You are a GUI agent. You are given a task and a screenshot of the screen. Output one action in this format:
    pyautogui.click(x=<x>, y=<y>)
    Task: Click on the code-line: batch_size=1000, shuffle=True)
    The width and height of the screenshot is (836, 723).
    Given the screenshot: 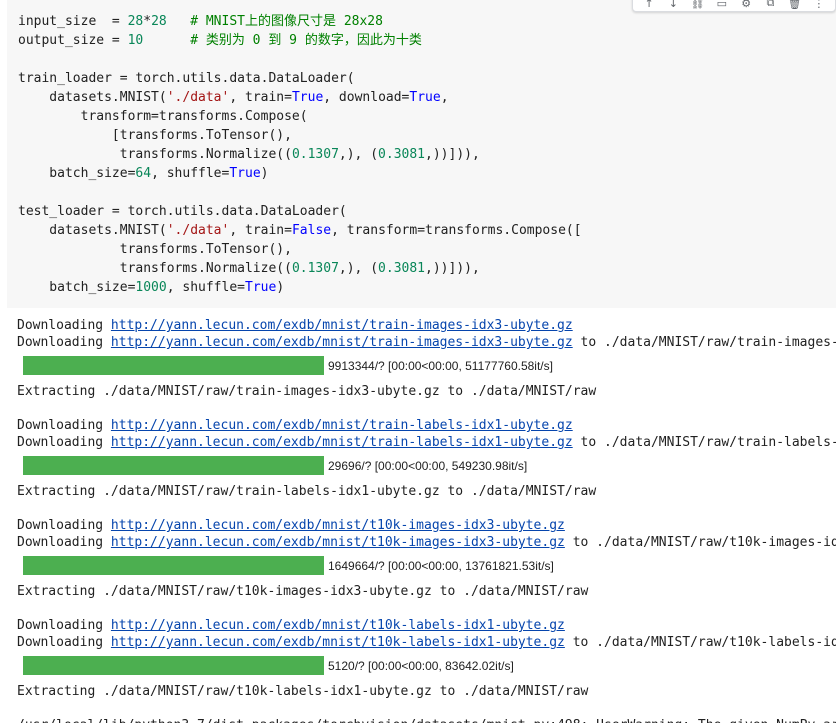 What is the action you would take?
    pyautogui.click(x=300, y=287)
    